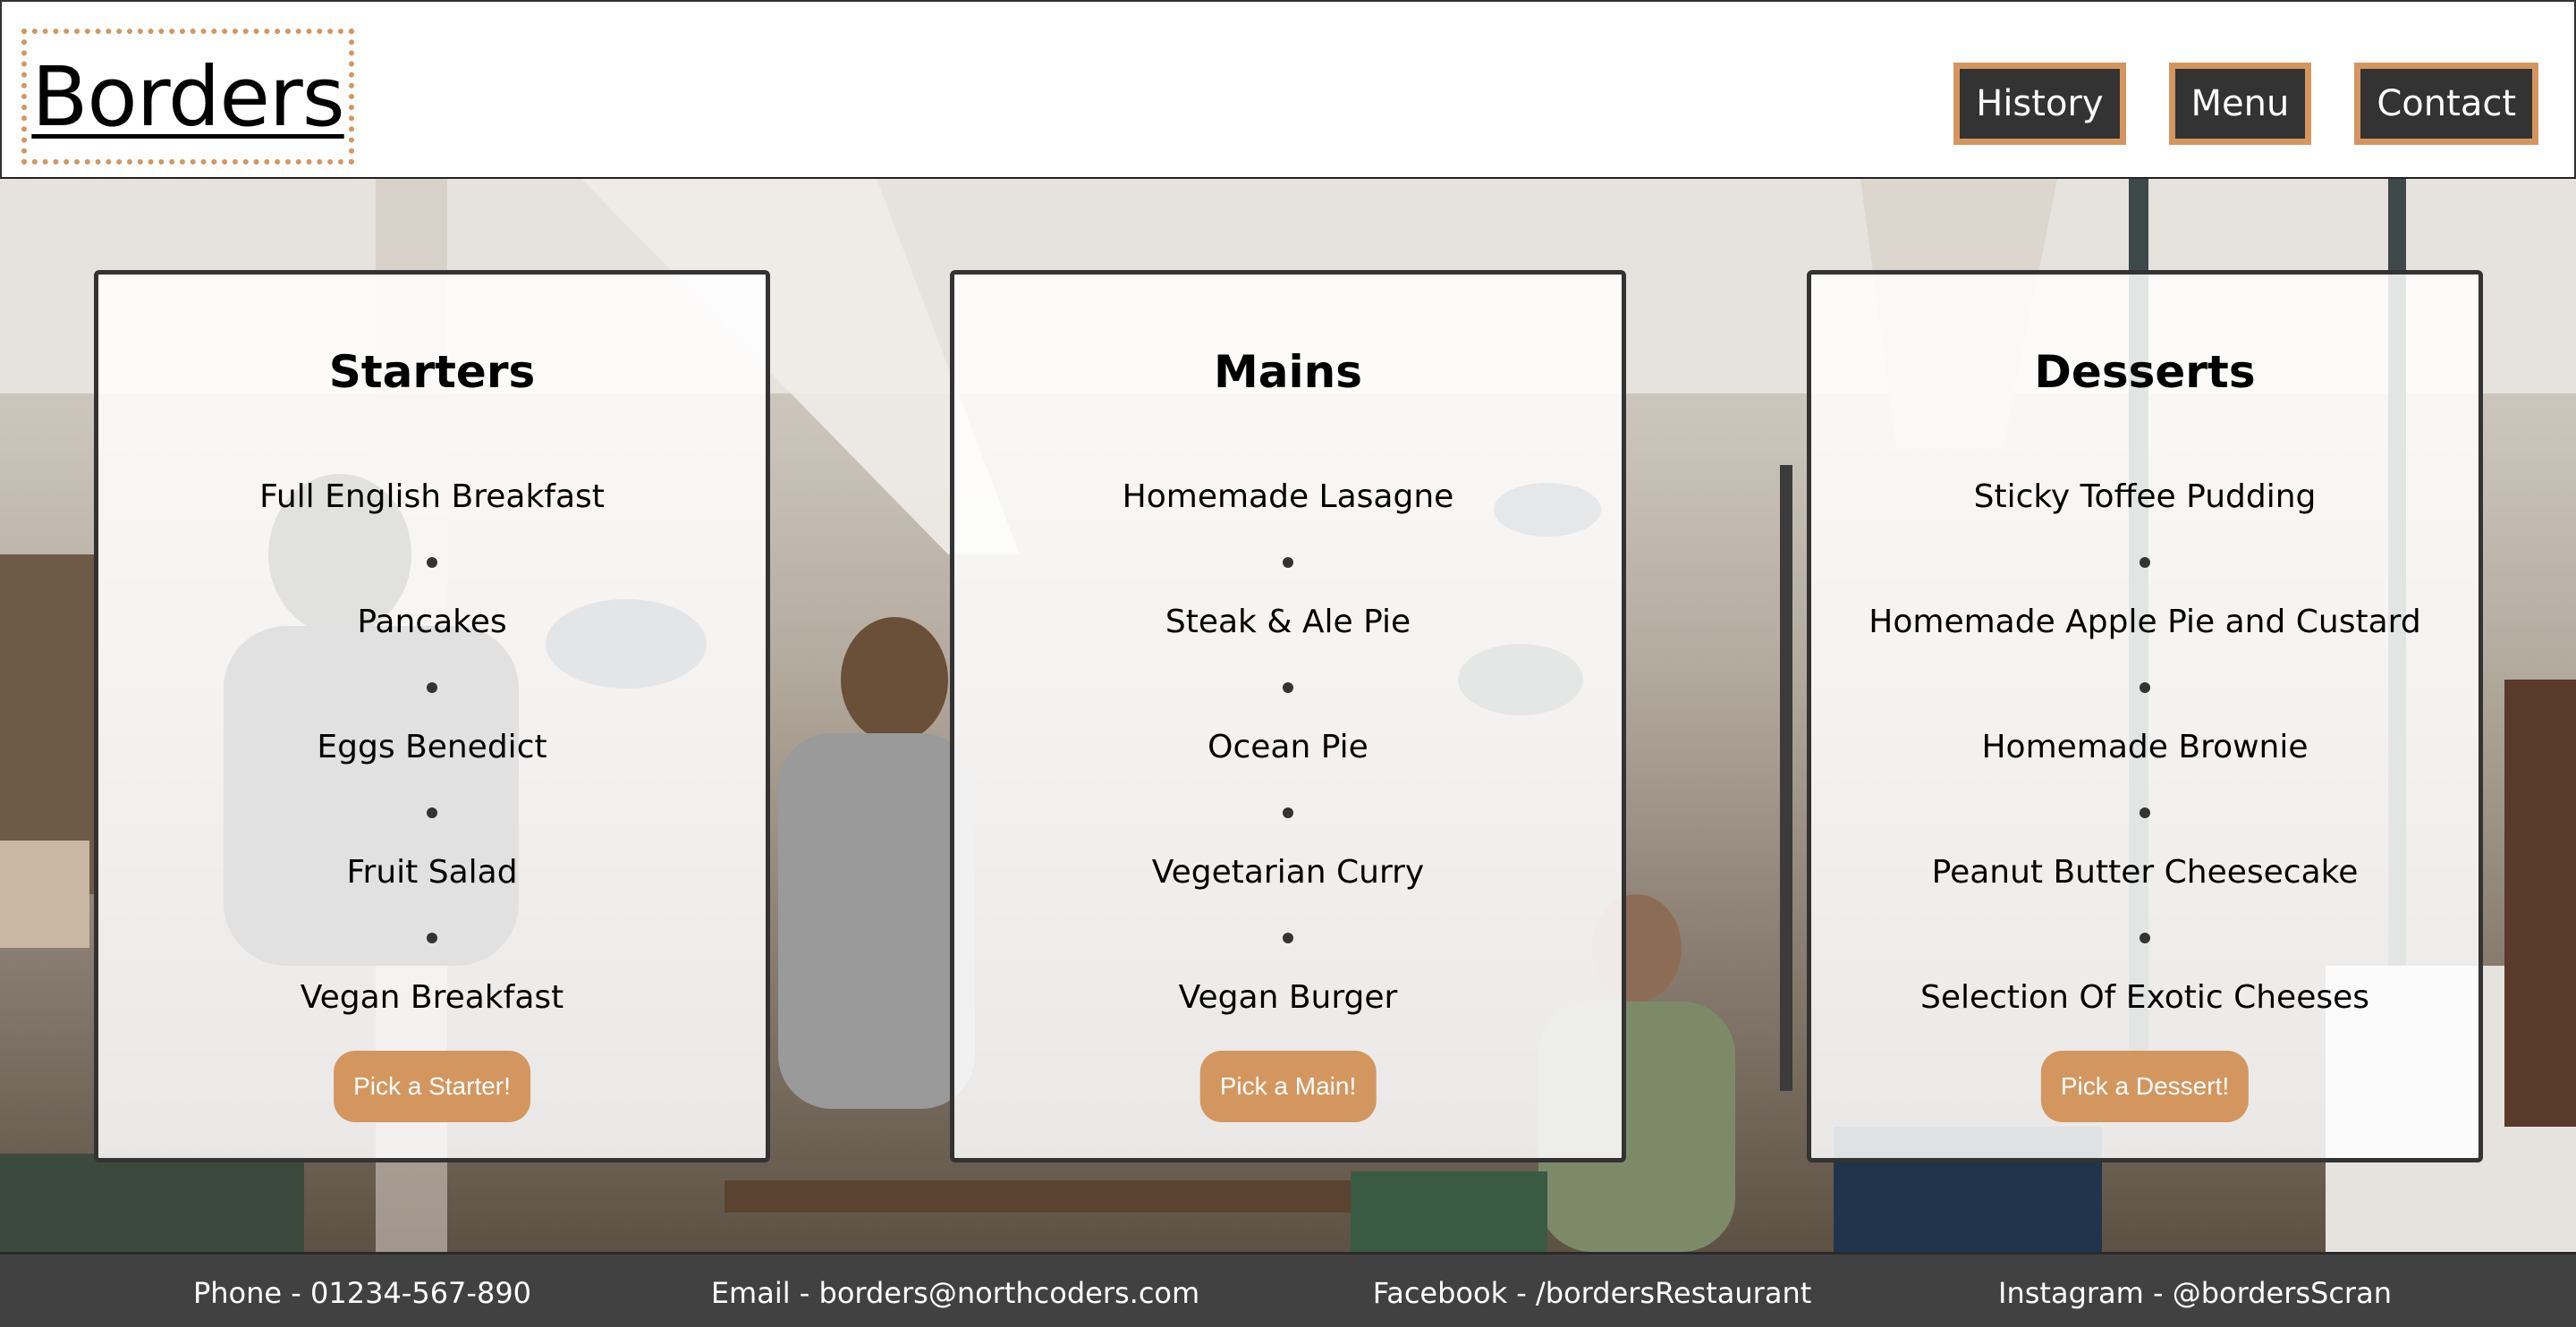 The image size is (2576, 1327). What do you see at coordinates (1288, 537) in the screenshot?
I see `list-item: Homemade Lasagne` at bounding box center [1288, 537].